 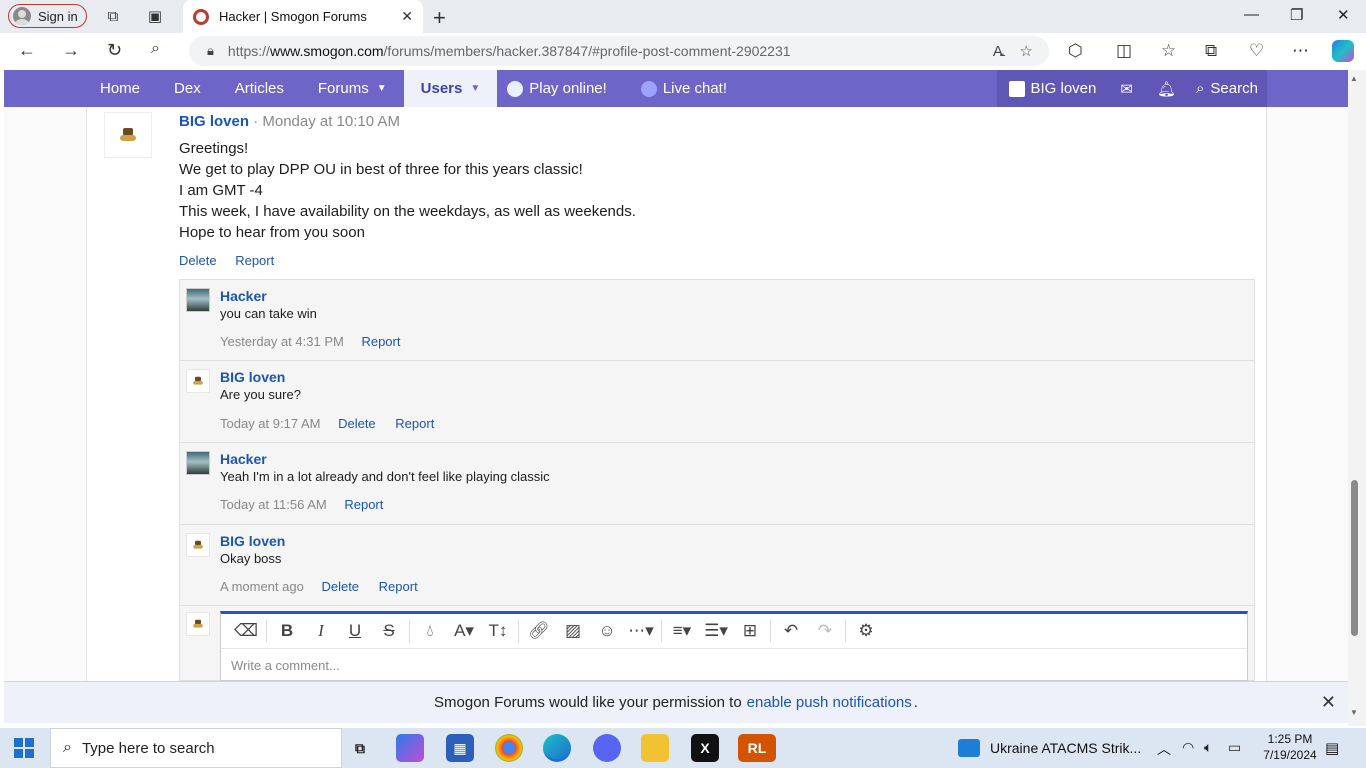 What do you see at coordinates (27, 50) in the screenshot?
I see `back-icon: ←` at bounding box center [27, 50].